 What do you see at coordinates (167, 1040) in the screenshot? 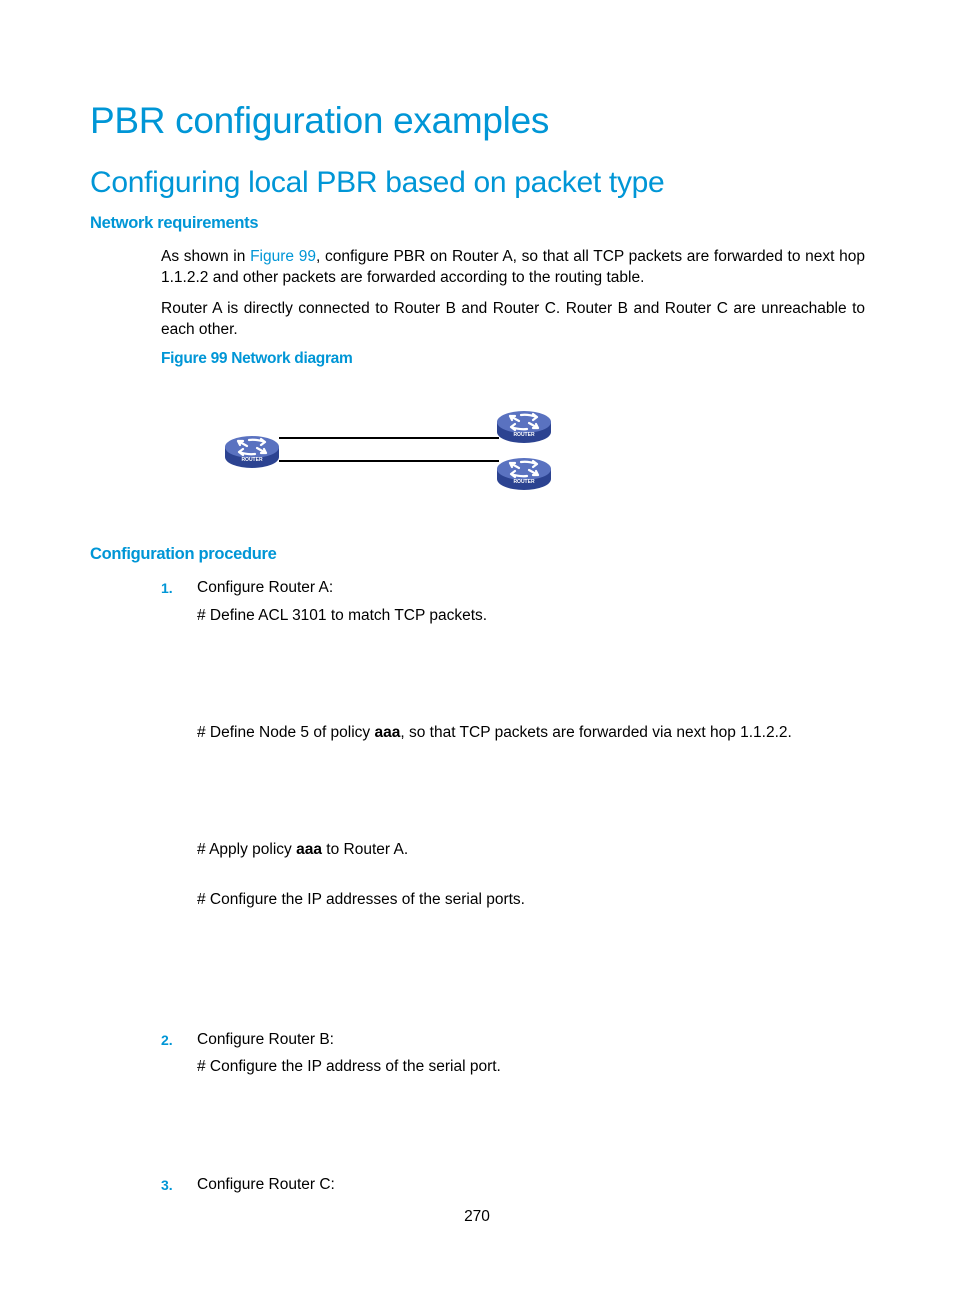
I see `step-2-number: 2.` at bounding box center [167, 1040].